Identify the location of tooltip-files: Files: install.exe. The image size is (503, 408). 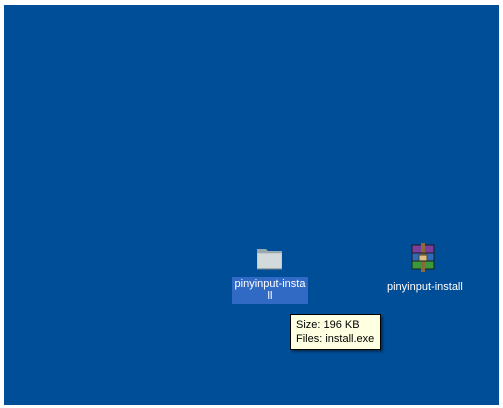
(335, 339).